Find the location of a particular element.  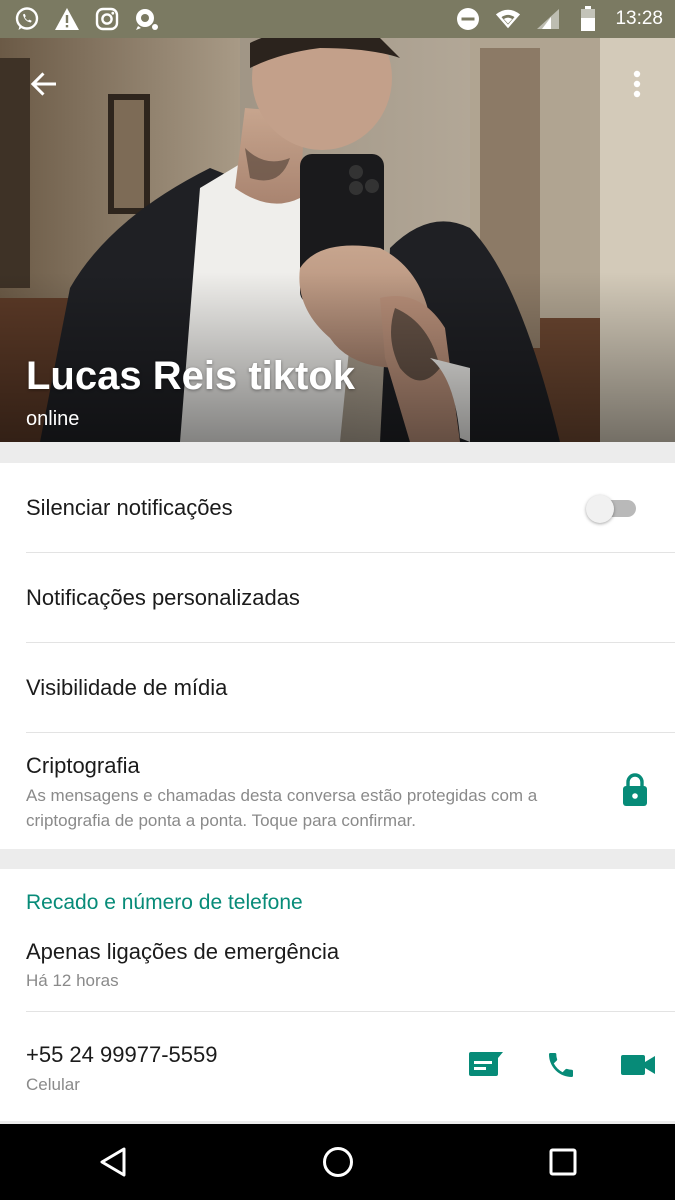

nav-recents-button is located at coordinates (563, 1162).